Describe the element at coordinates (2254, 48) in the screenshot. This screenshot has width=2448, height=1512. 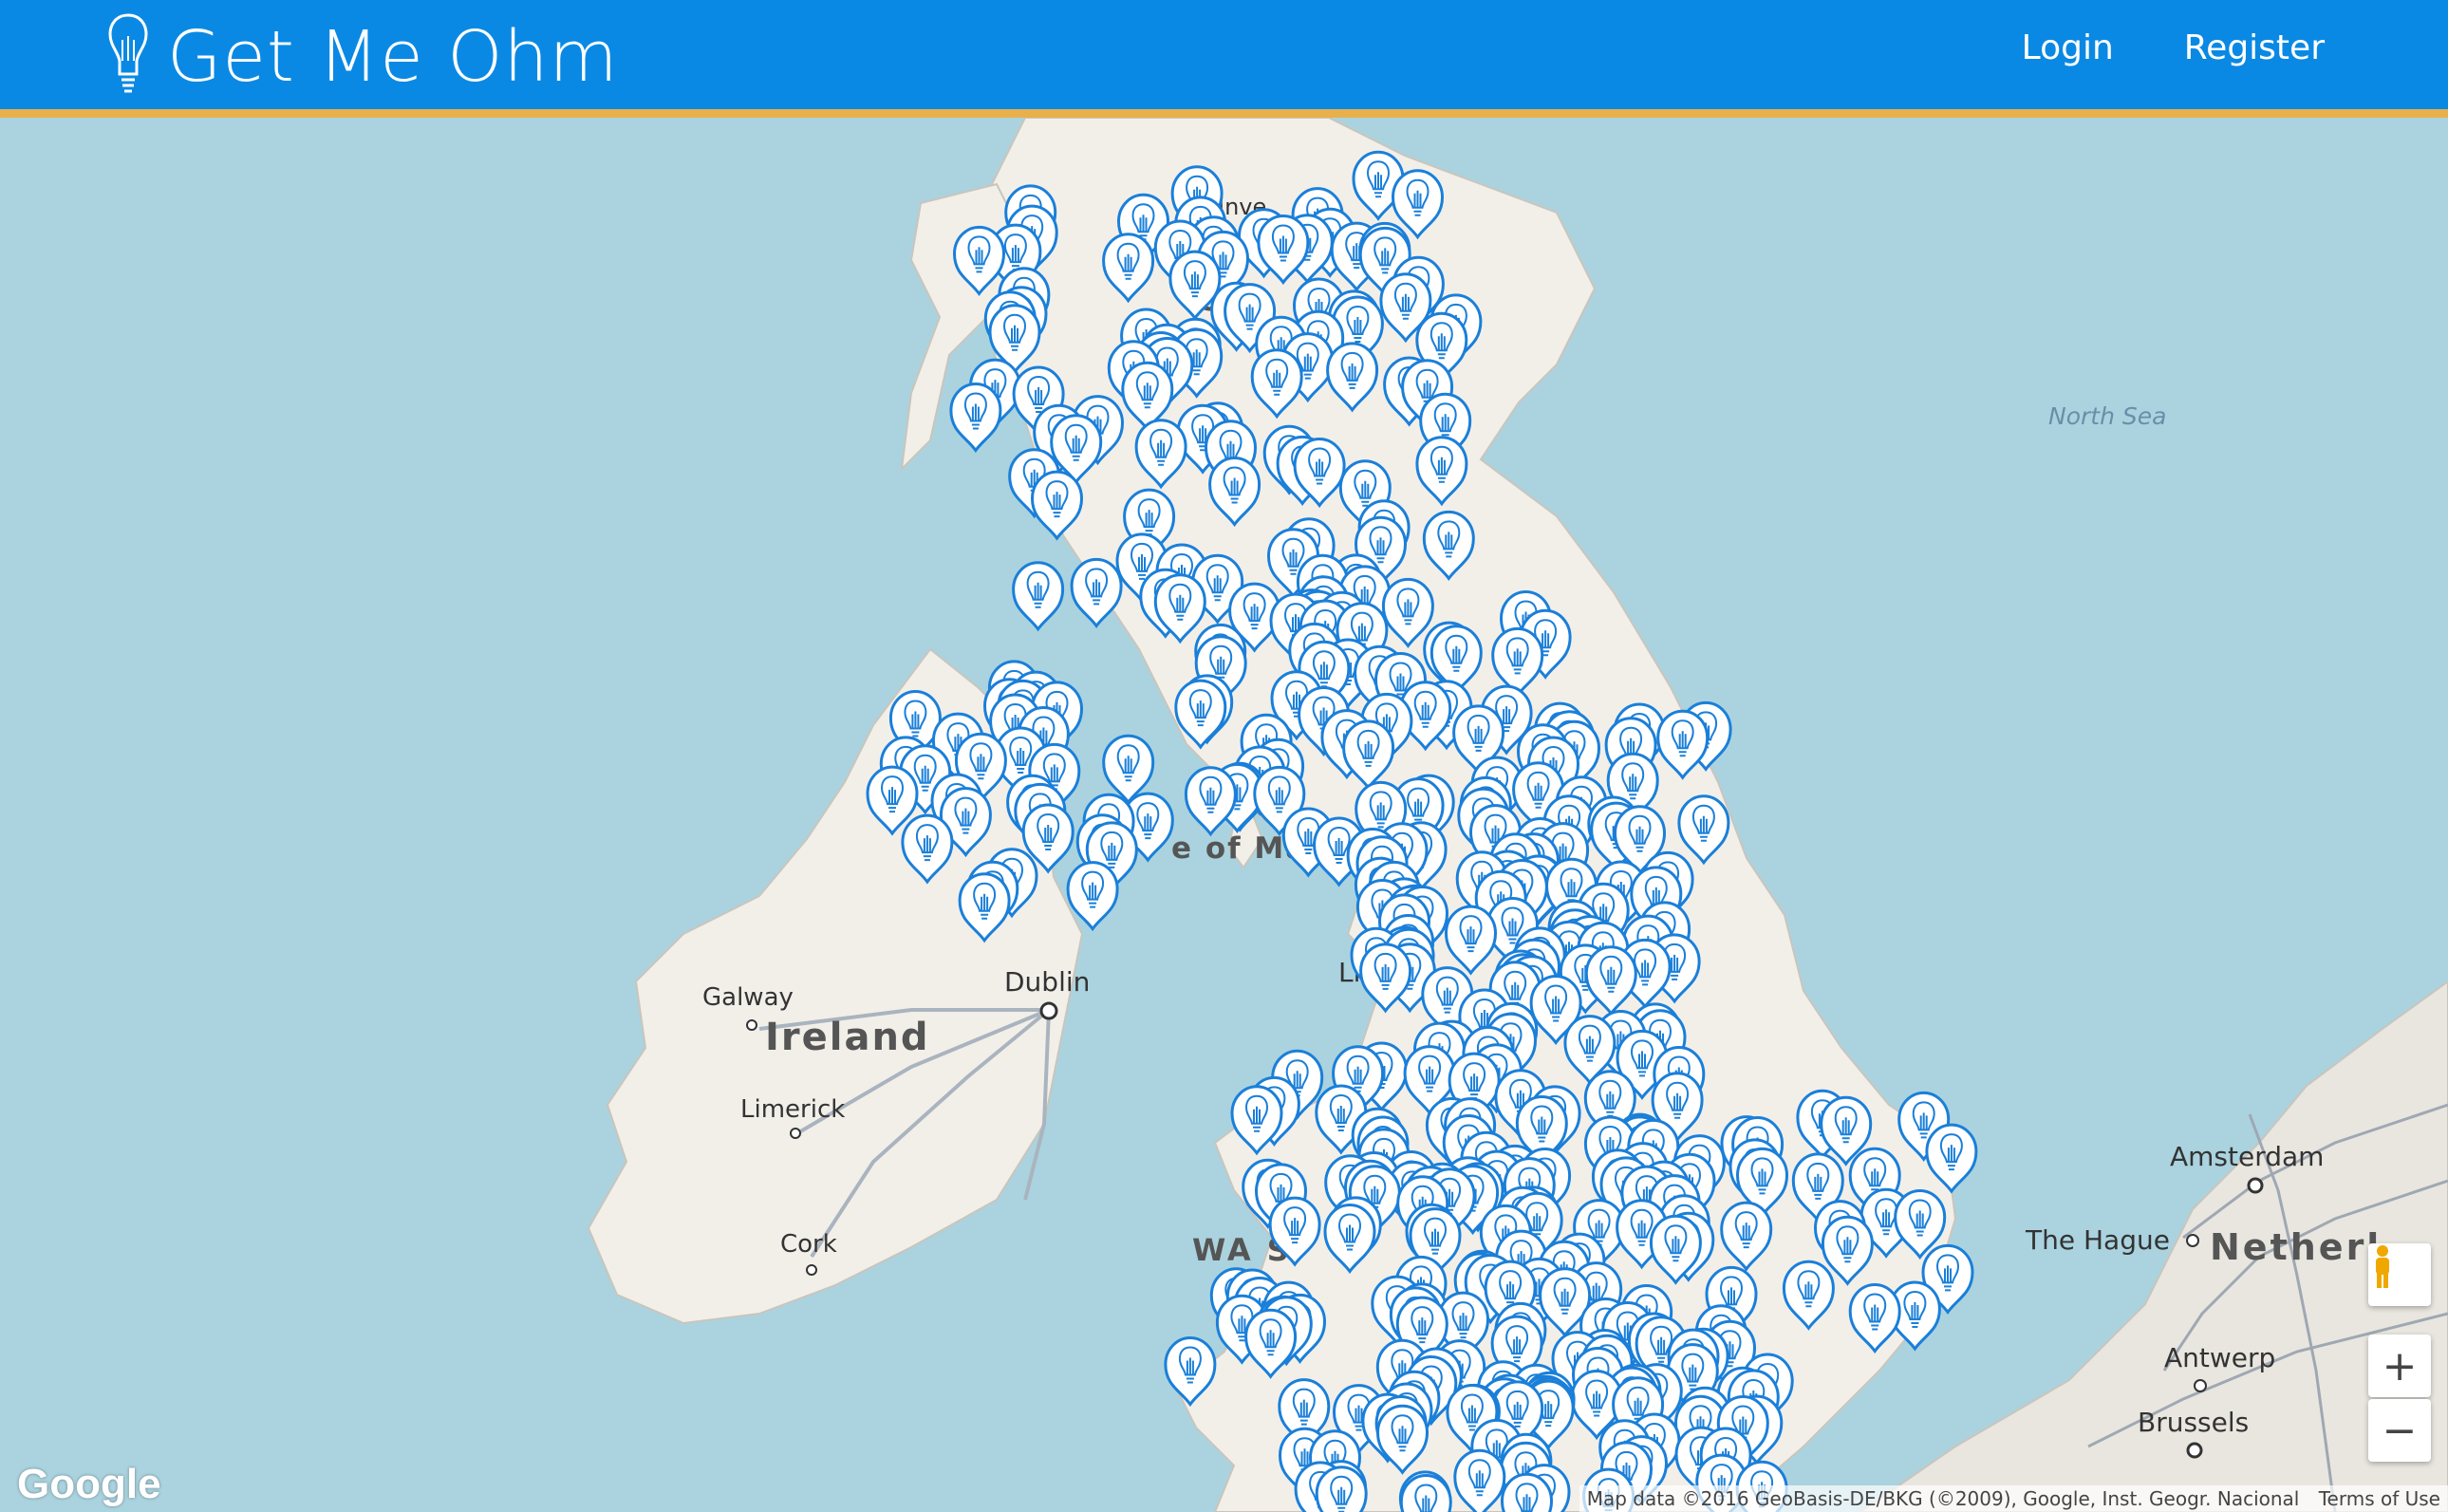
I see `register-link: Register` at that location.